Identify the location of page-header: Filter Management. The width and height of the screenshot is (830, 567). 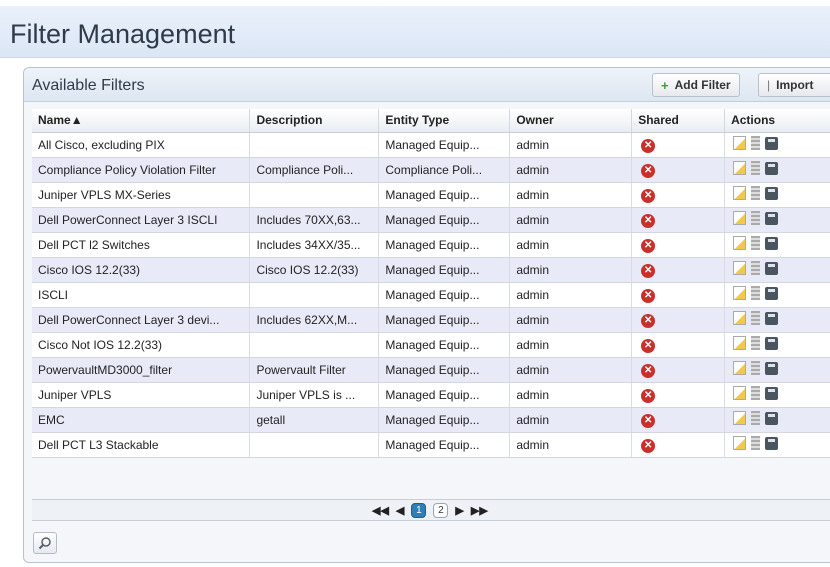
(415, 32).